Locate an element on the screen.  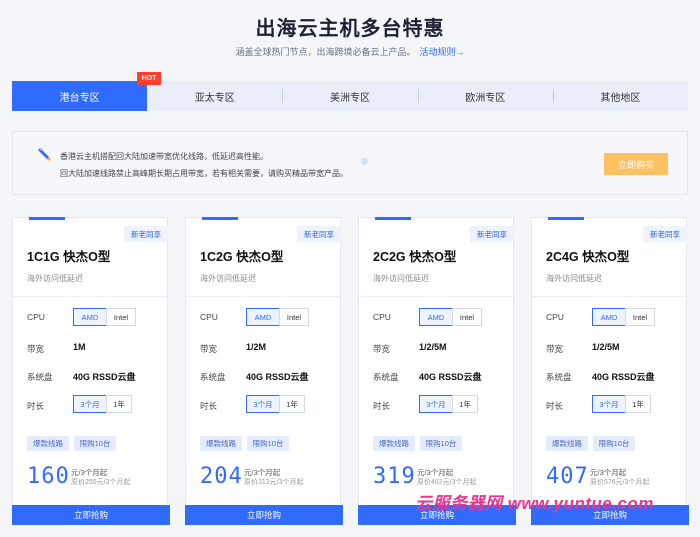
tab-hongkong-taiwan: 港台专区 is located at coordinates (80, 96).